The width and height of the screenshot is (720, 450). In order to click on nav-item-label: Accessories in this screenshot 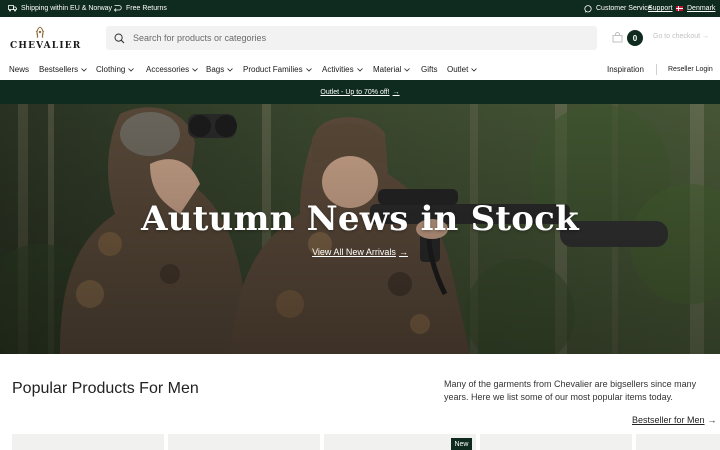, I will do `click(168, 69)`.